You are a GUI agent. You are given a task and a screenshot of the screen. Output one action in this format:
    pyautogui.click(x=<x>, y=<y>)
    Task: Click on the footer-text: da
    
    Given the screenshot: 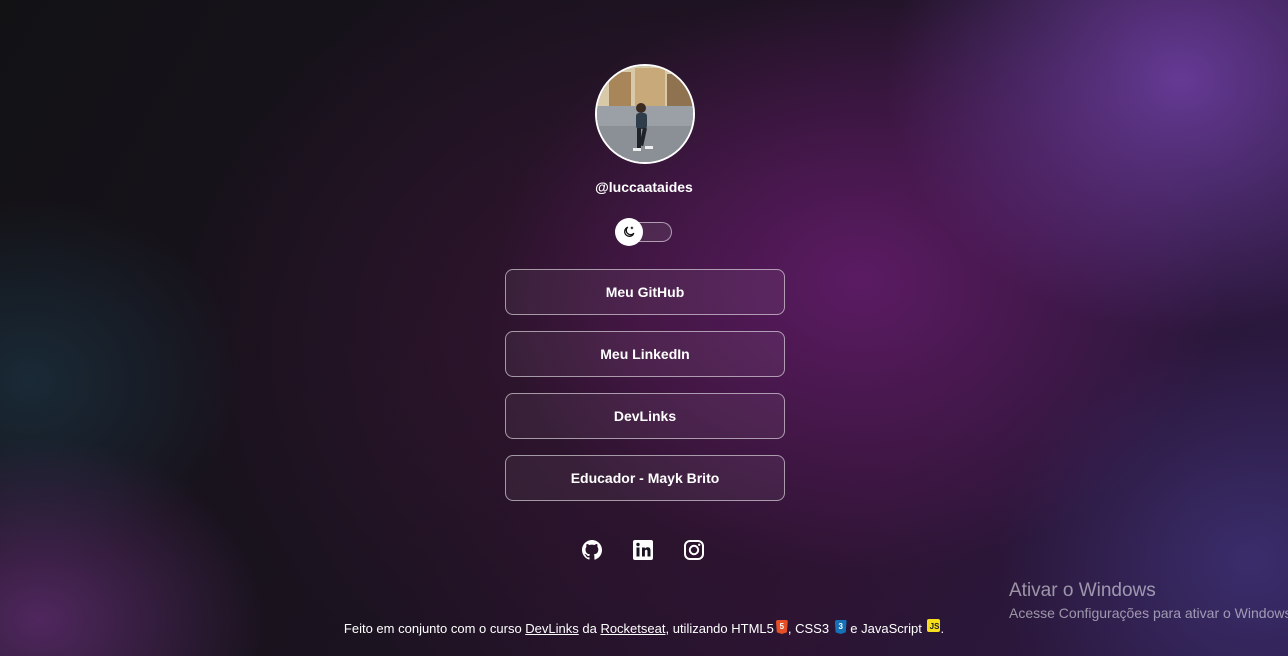 What is the action you would take?
    pyautogui.click(x=589, y=628)
    